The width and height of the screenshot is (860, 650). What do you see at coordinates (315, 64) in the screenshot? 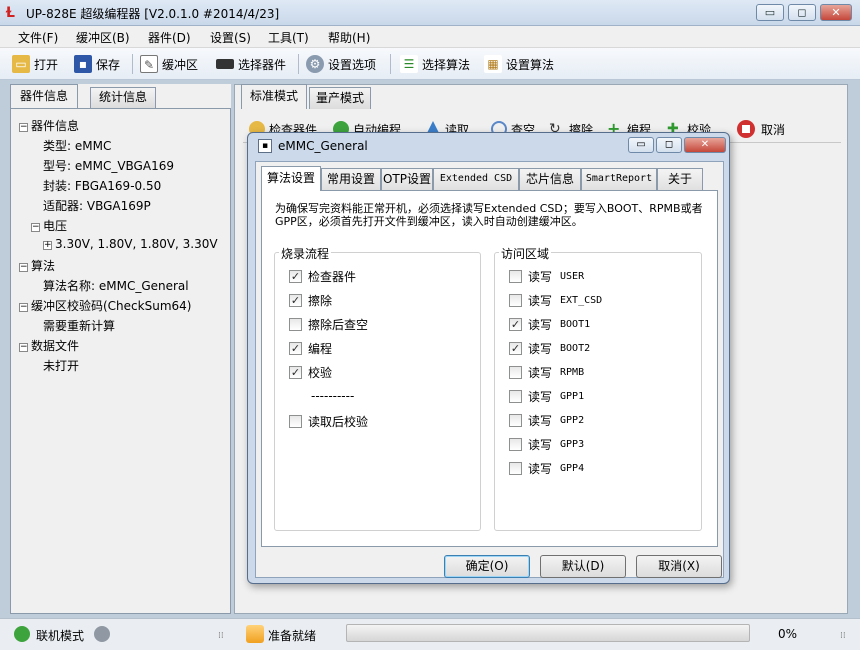
I see `gear-icon: ⚙` at bounding box center [315, 64].